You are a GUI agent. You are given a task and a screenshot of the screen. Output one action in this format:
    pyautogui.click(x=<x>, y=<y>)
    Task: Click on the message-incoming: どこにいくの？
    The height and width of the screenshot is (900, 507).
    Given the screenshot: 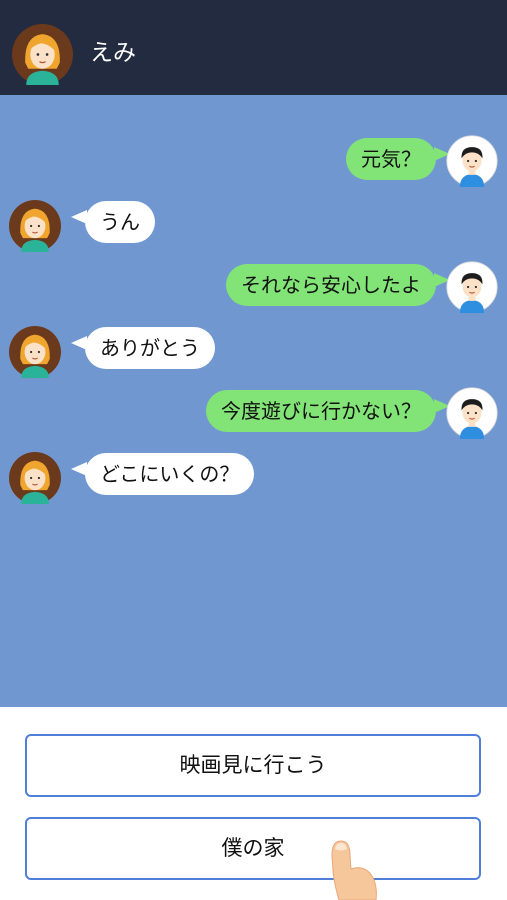 What is the action you would take?
    pyautogui.click(x=253, y=478)
    